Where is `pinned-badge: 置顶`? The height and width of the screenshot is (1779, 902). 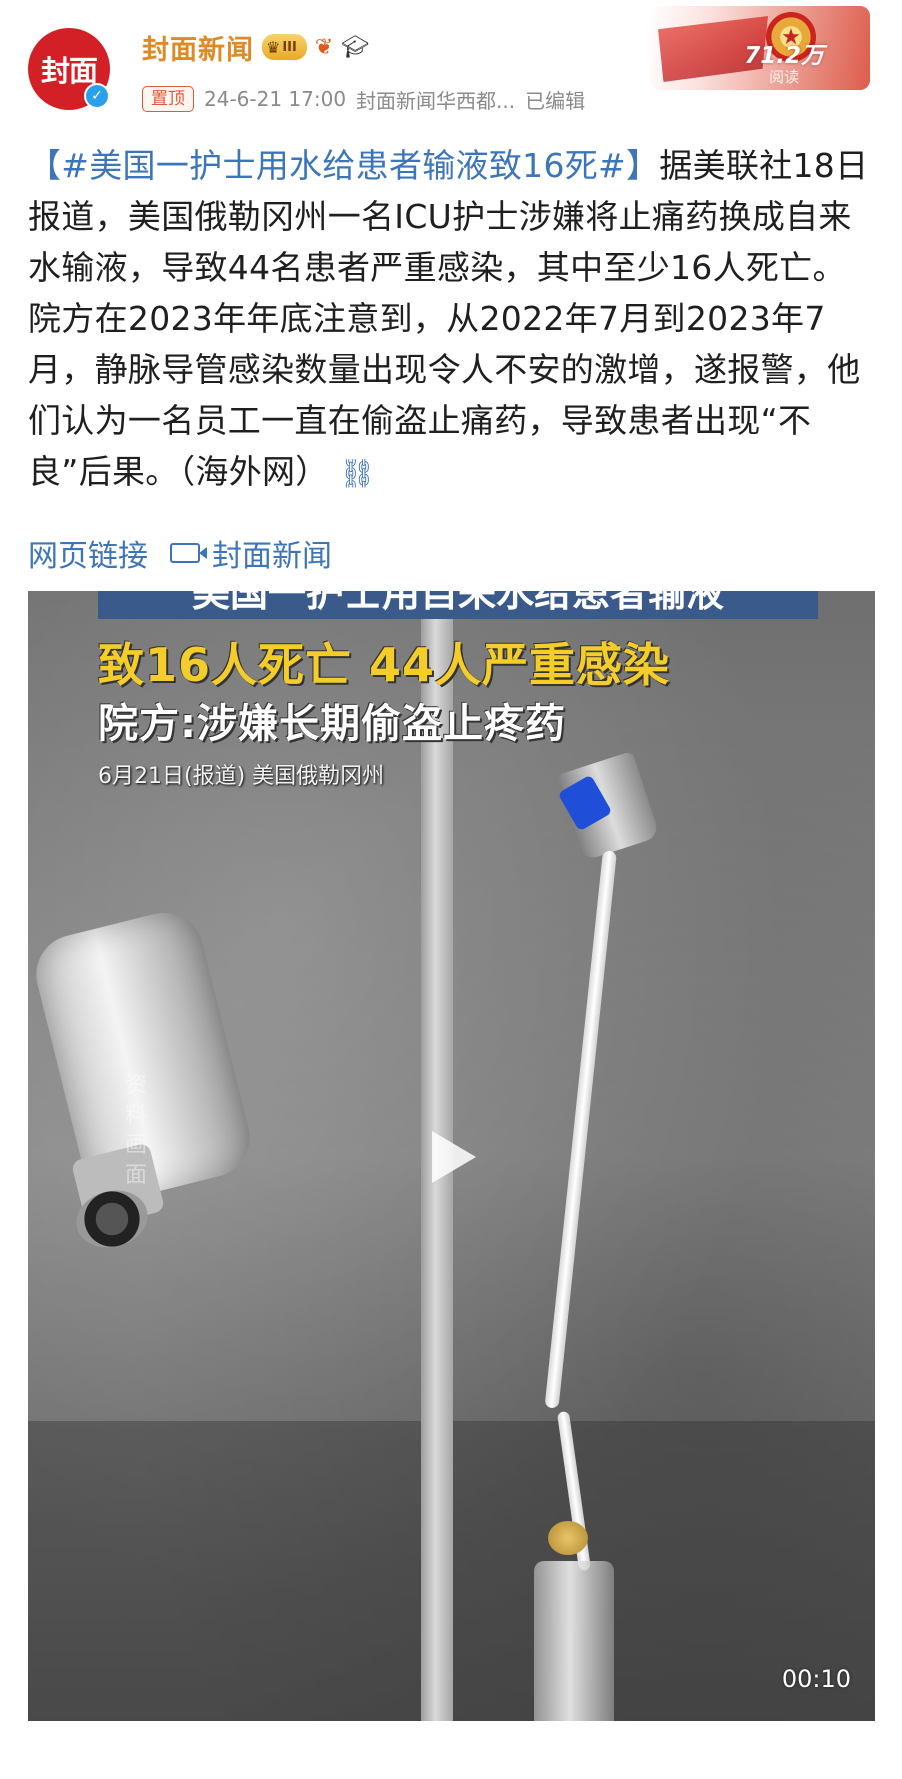
pinned-badge: 置顶 is located at coordinates (168, 99).